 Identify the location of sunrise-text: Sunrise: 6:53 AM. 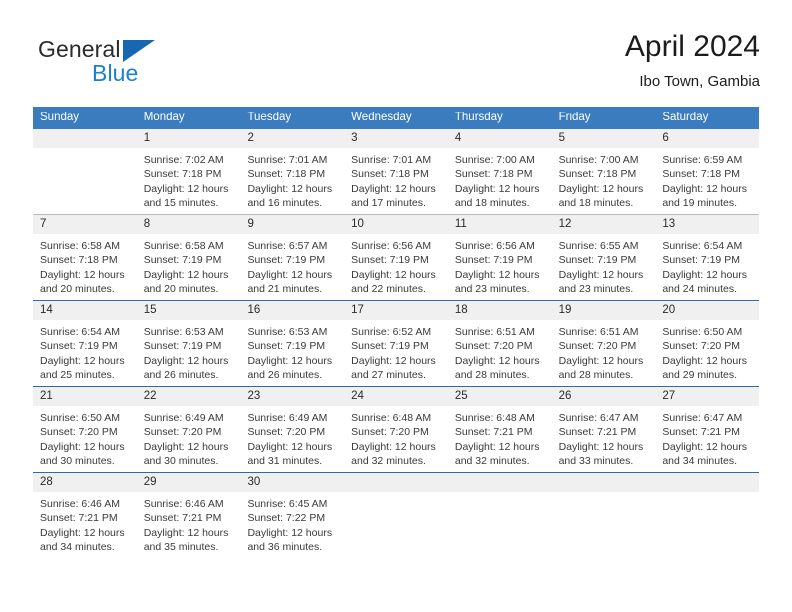
(183, 332).